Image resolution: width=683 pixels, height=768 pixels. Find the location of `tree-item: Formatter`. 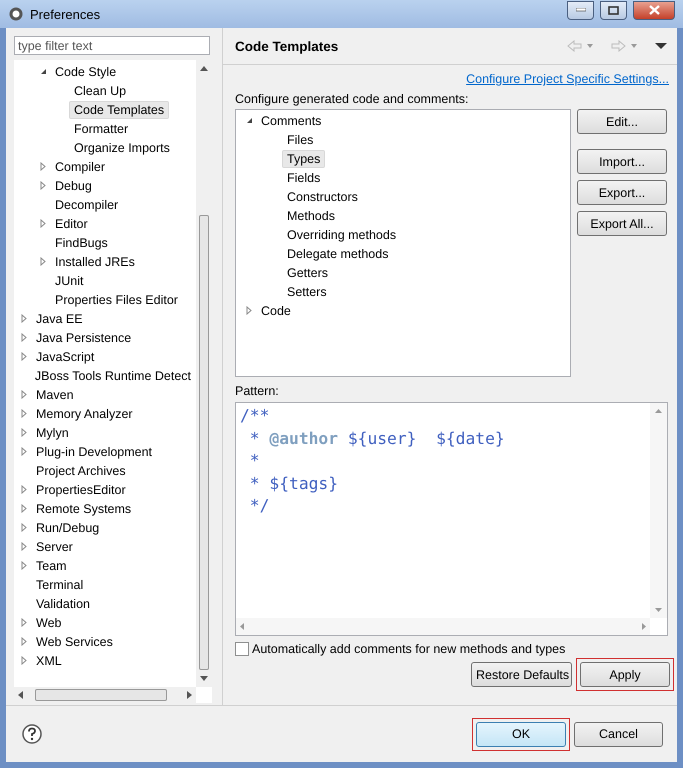

tree-item: Formatter is located at coordinates (101, 129).